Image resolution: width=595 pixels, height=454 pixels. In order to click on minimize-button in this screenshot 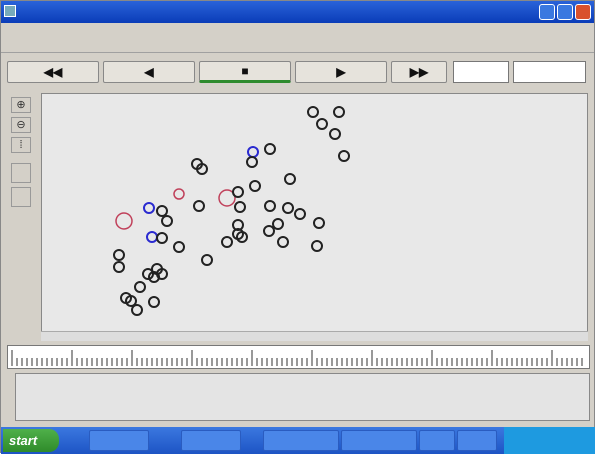, I will do `click(547, 12)`.